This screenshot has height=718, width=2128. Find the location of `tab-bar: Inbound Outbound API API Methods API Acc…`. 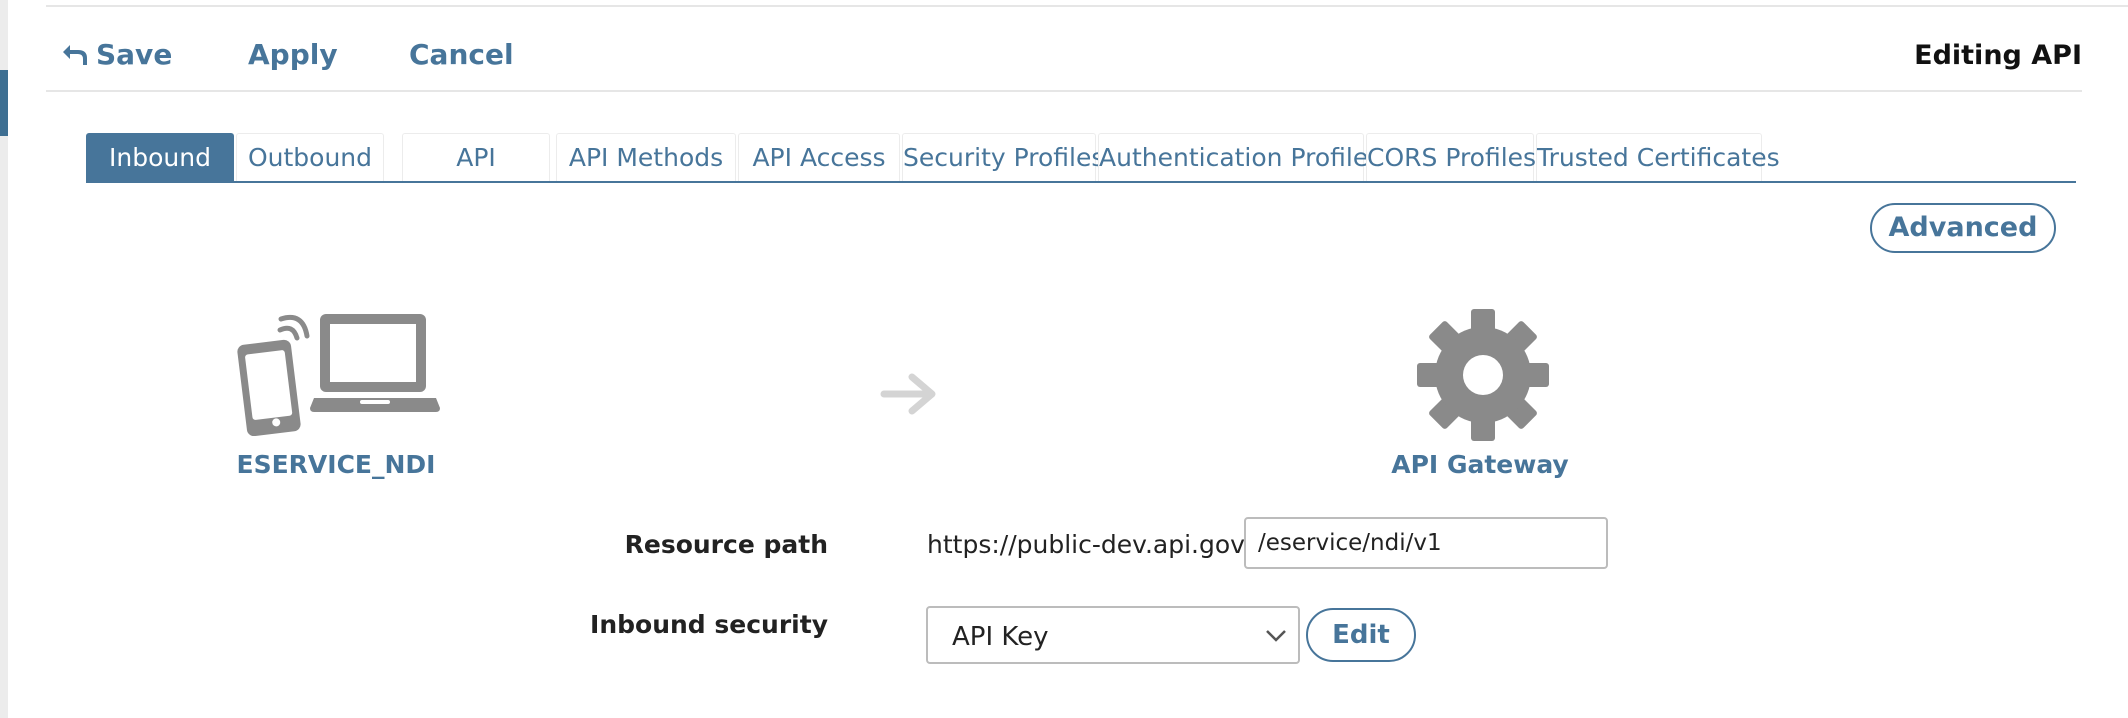

tab-bar: Inbound Outbound API API Methods API Acc… is located at coordinates (1081, 158).